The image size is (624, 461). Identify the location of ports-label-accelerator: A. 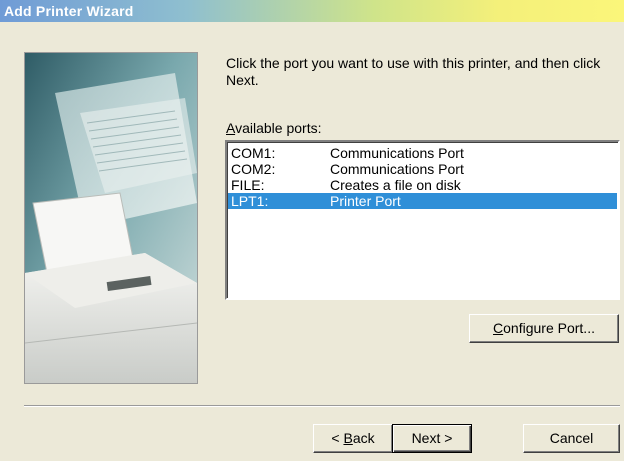
(231, 128).